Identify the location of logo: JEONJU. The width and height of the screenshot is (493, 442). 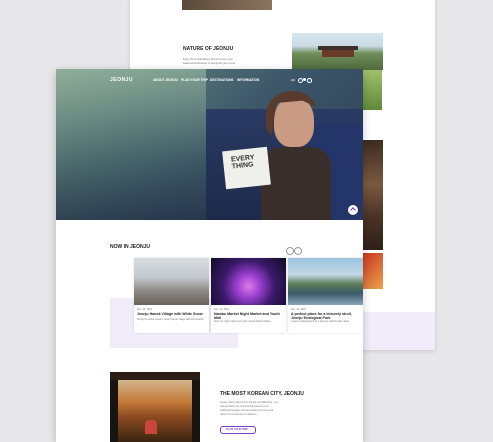
(121, 80).